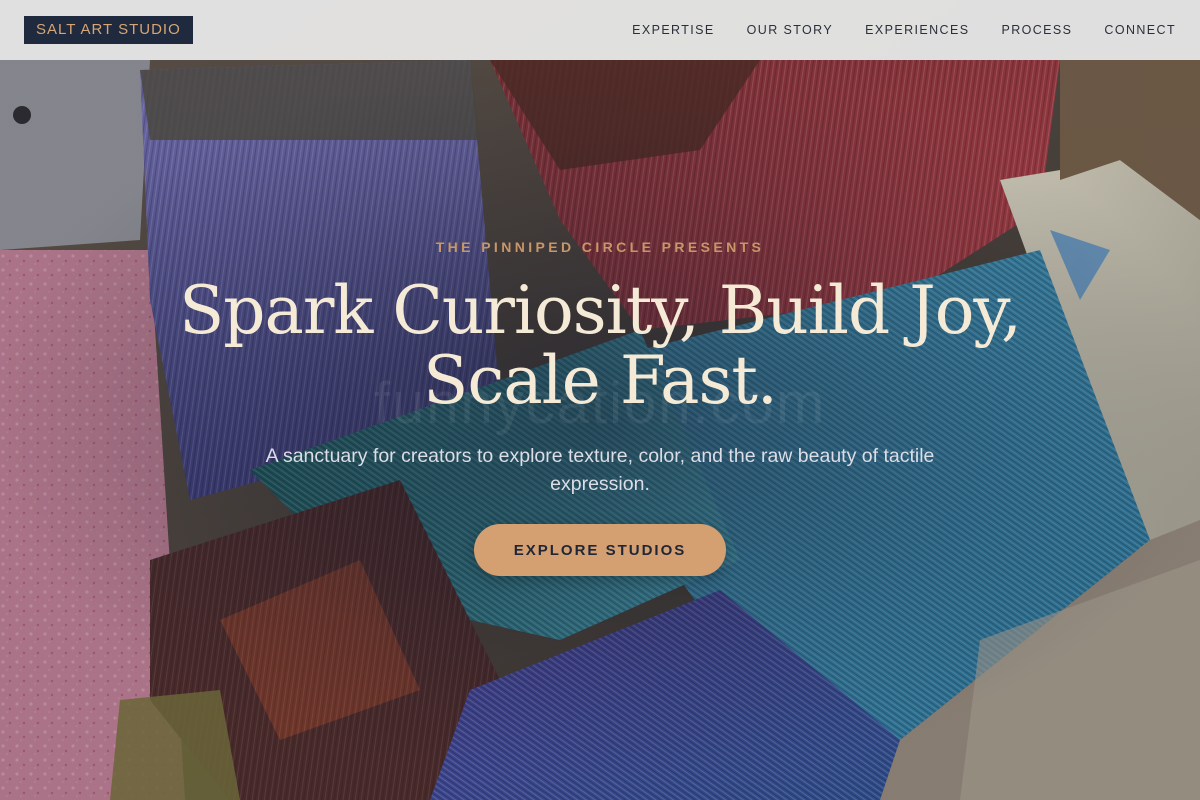 The image size is (1200, 800). I want to click on hero-headline: Spark Curiosity, Build Joy, Scale Fast., so click(600, 346).